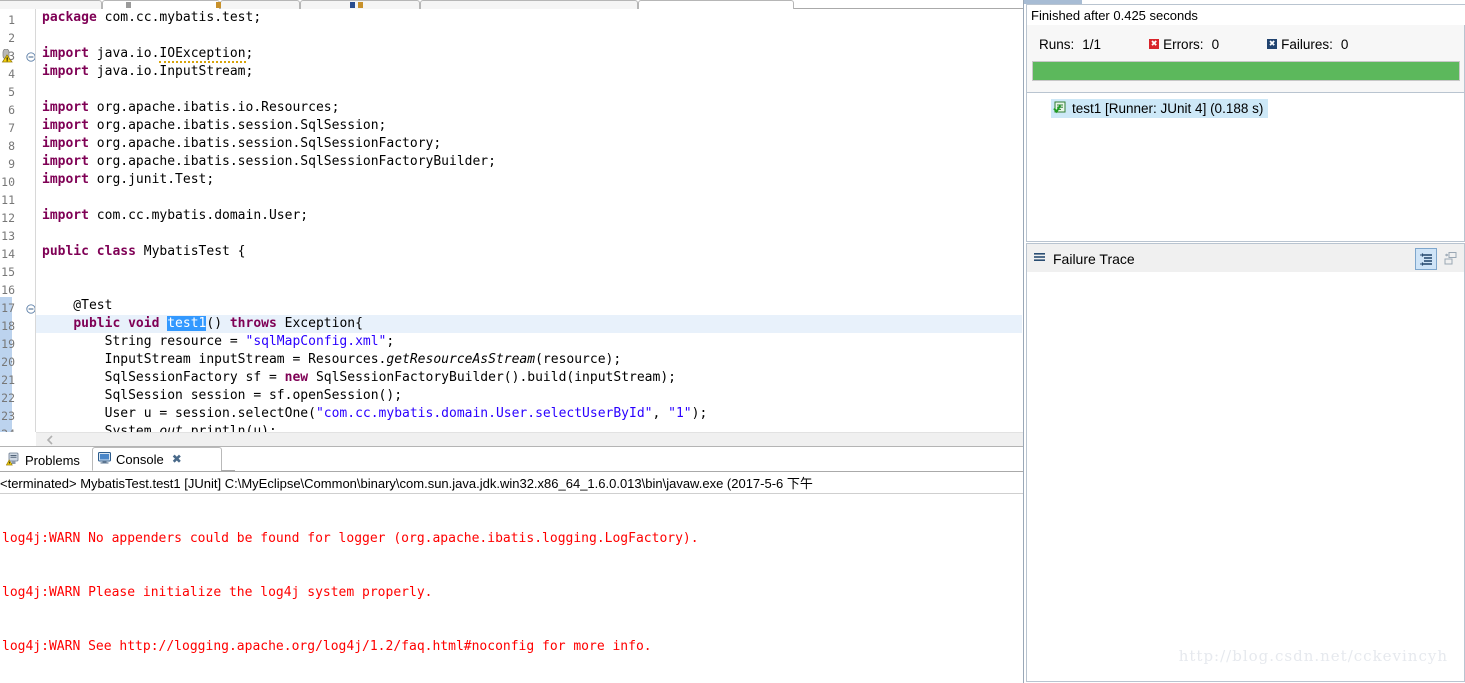 This screenshot has height=683, width=1465. Describe the element at coordinates (11, 164) in the screenshot. I see `line-number: 9` at that location.